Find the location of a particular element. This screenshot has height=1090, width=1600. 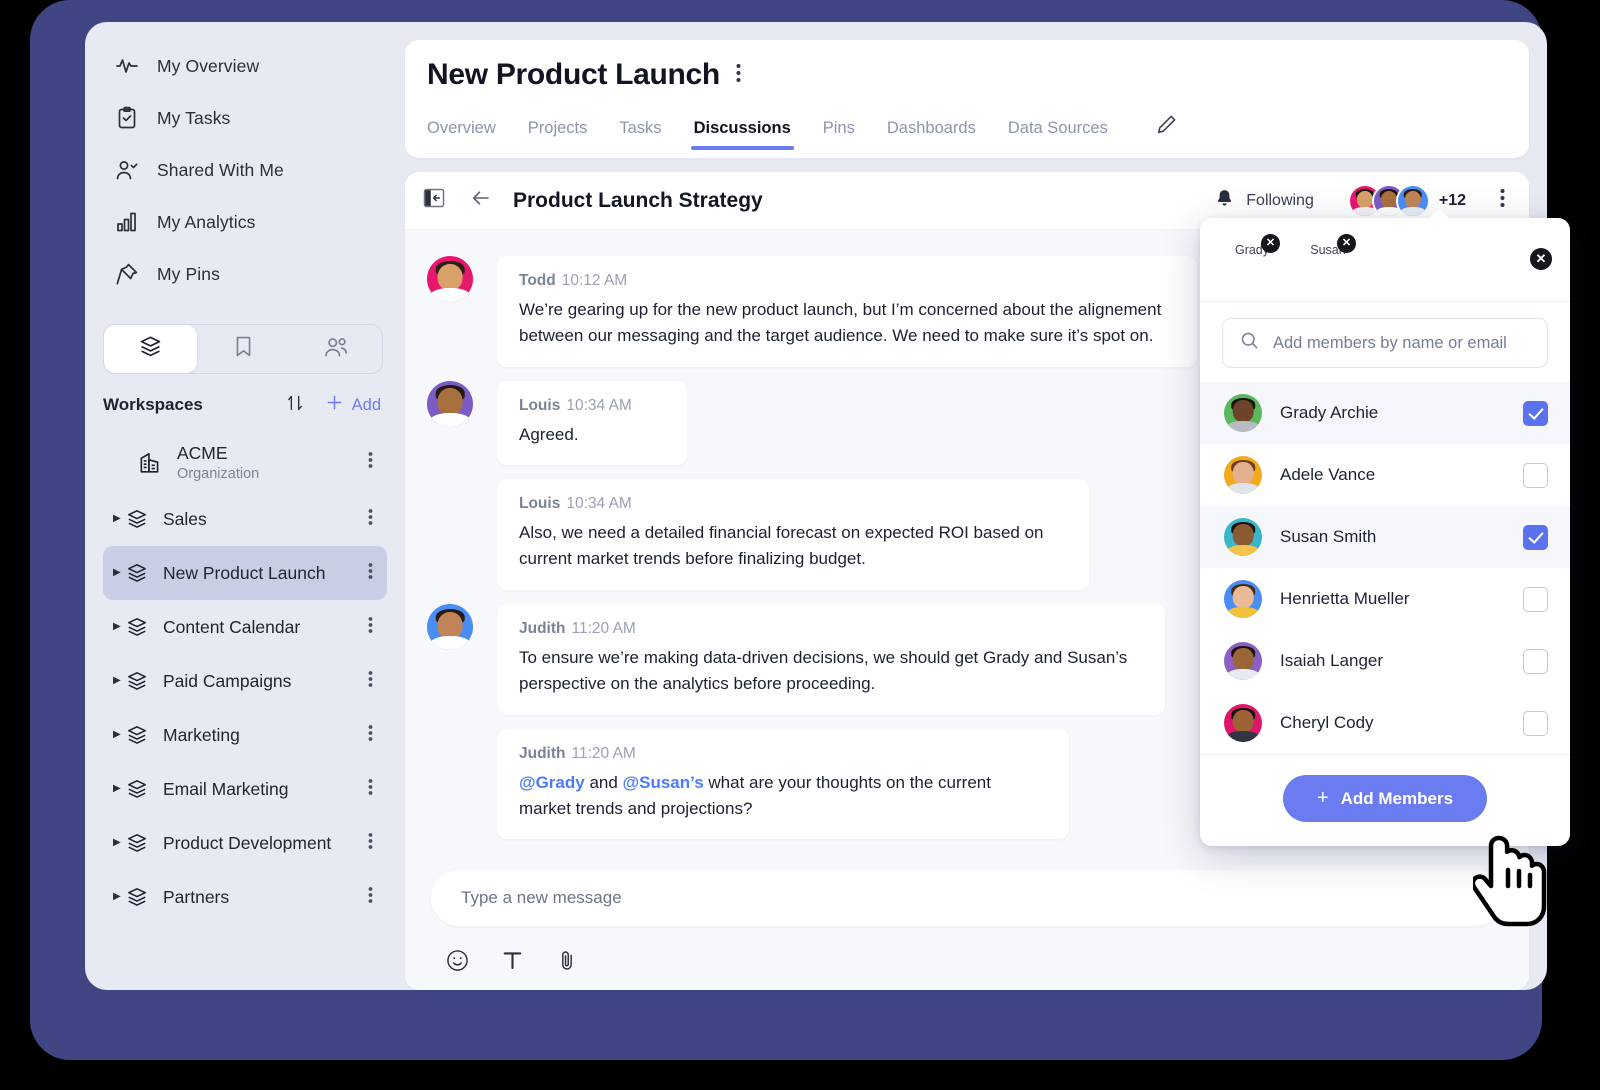

sidebar-item-label: My Tasks is located at coordinates (194, 117).